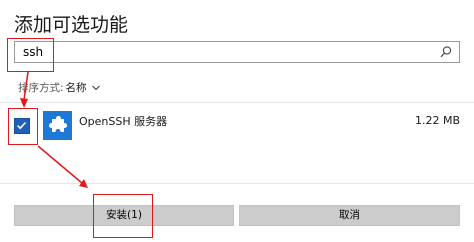  I want to click on cancel-button: 取消, so click(349, 215).